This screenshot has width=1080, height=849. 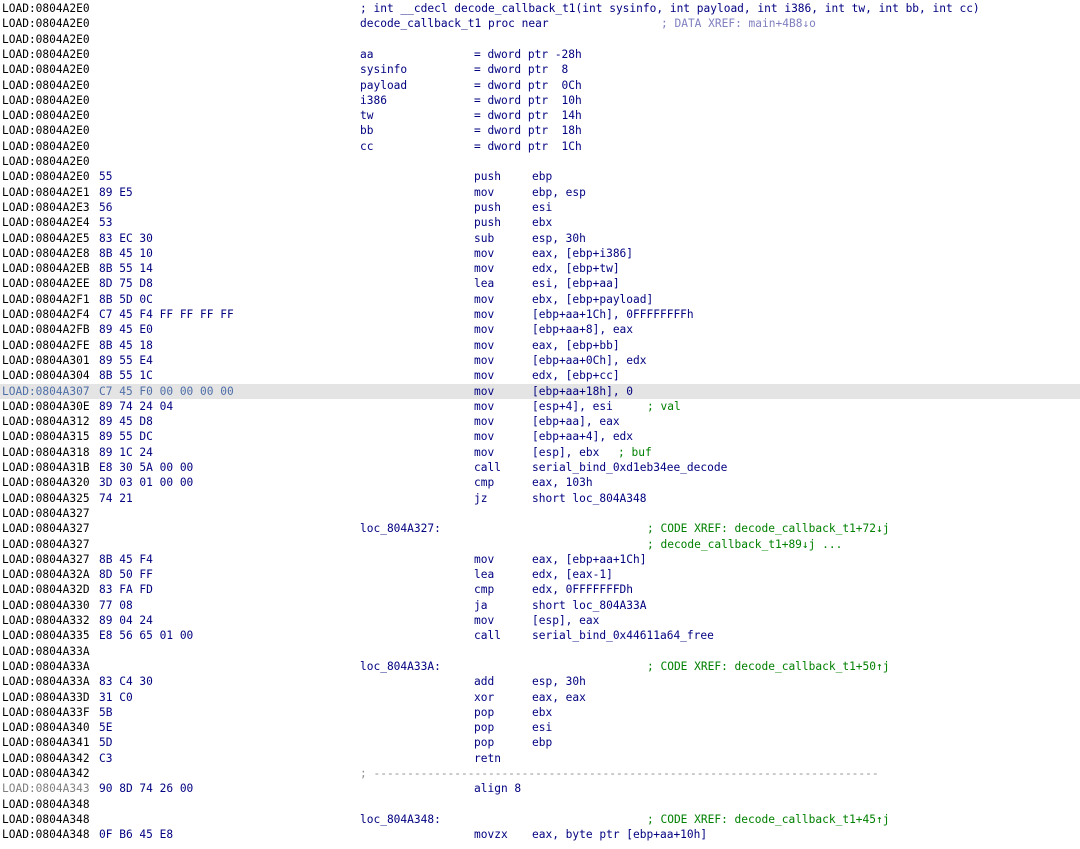 I want to click on listing-line: LOAD:0804A304 8B 55 1C mov edx, [ebp+cc], so click(x=540, y=375).